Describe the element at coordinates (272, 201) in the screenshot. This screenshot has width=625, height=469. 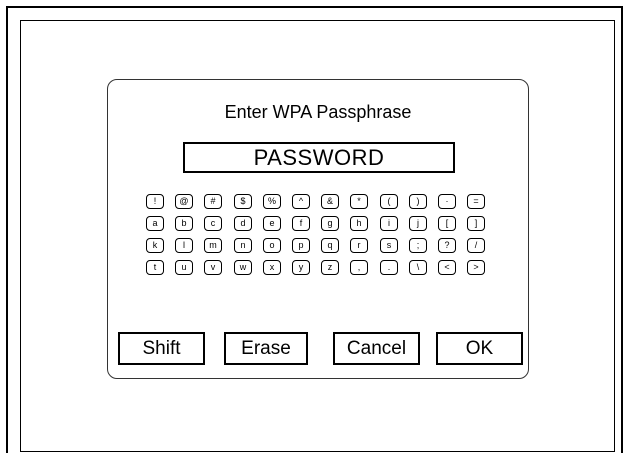
I see `key: %` at that location.